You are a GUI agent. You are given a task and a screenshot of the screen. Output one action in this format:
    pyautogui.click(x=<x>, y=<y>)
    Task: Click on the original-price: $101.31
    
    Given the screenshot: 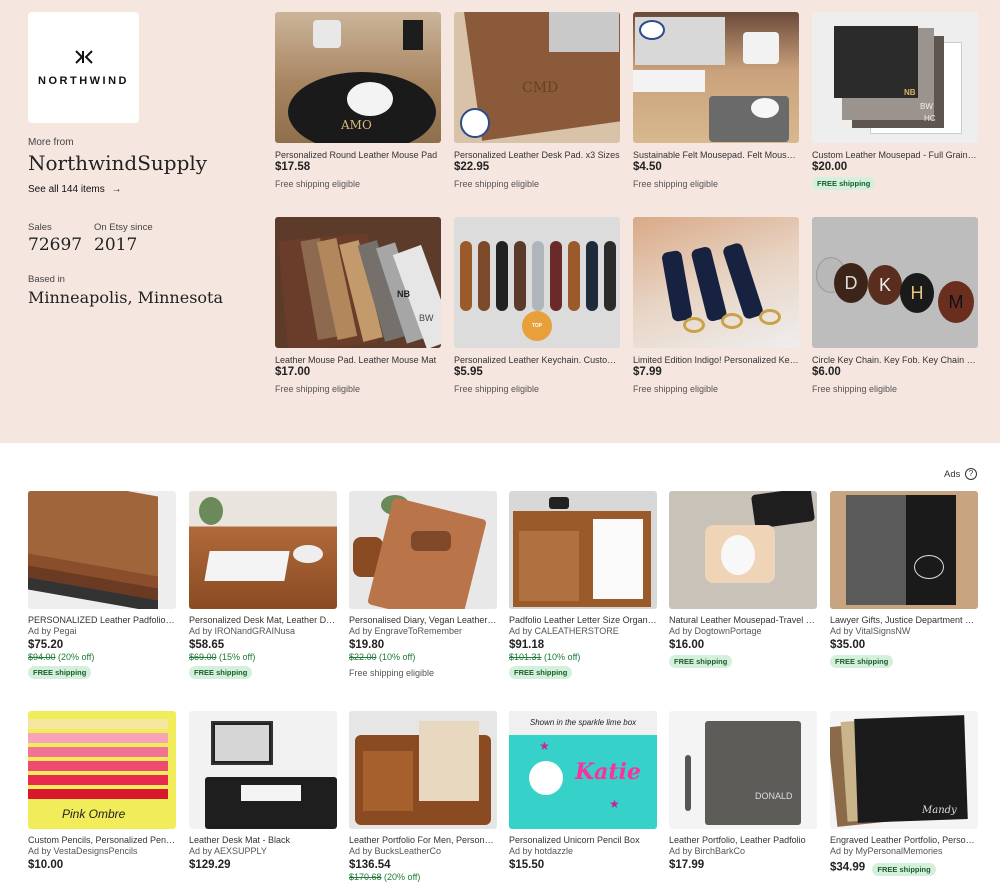 What is the action you would take?
    pyautogui.click(x=525, y=657)
    